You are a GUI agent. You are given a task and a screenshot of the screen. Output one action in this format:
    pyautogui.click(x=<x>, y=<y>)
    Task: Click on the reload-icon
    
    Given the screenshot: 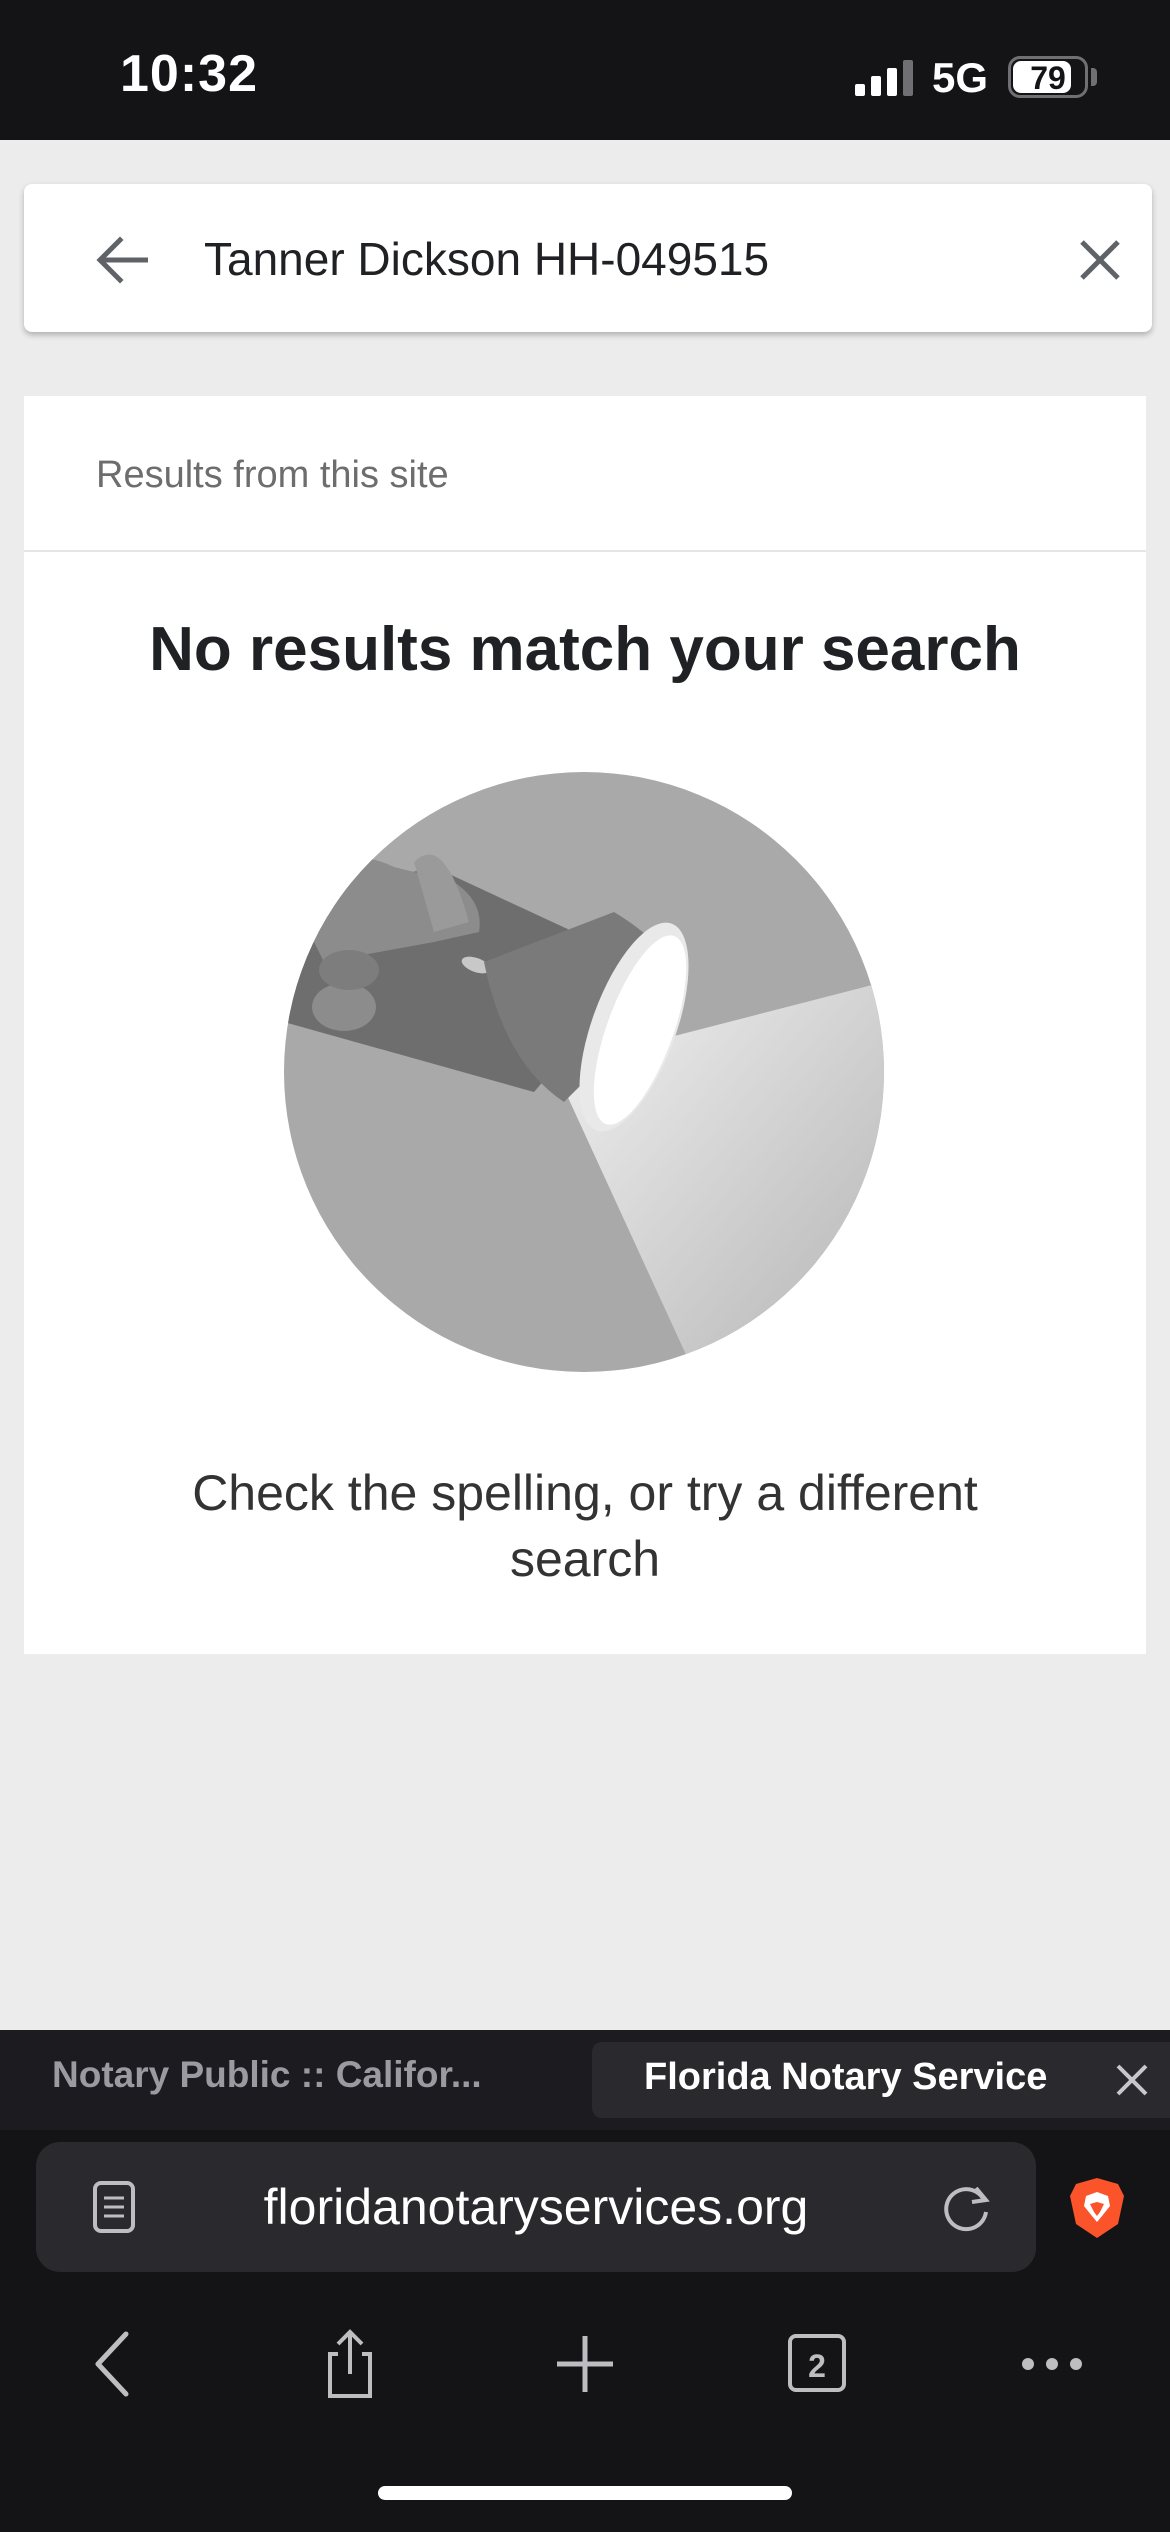 What is the action you would take?
    pyautogui.click(x=967, y=2207)
    